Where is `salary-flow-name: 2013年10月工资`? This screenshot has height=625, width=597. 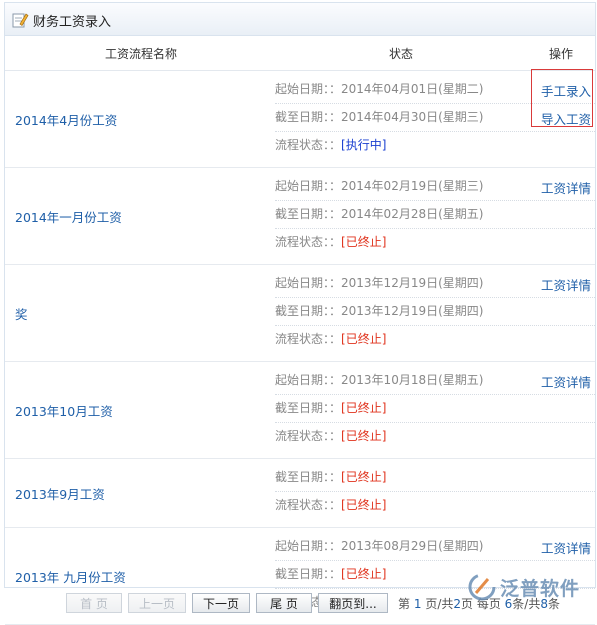 salary-flow-name: 2013年10月工资 is located at coordinates (64, 410).